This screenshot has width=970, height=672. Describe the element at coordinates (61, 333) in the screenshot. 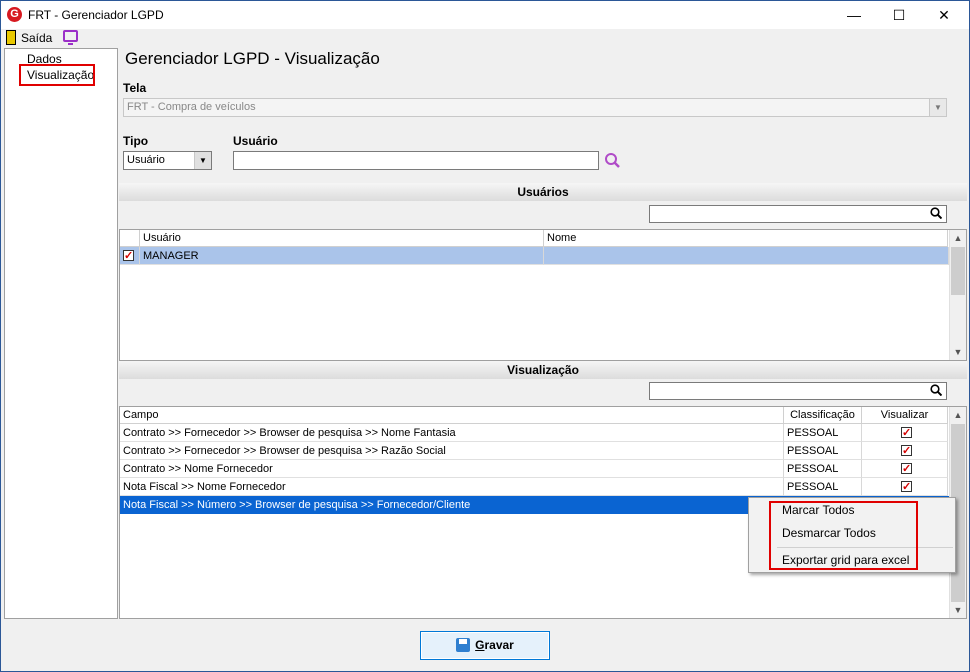

I see `navigation-tree: Dados Visualização` at that location.